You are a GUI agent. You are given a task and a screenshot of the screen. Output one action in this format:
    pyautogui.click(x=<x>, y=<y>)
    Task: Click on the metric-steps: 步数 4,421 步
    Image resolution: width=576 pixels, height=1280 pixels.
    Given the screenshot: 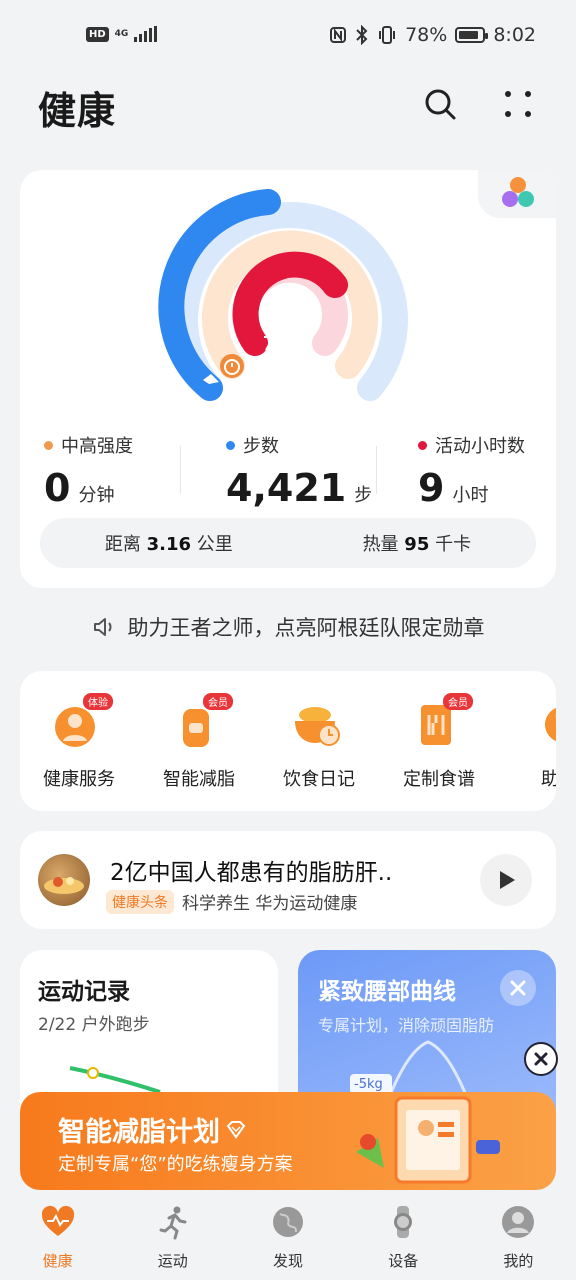 What is the action you would take?
    pyautogui.click(x=299, y=471)
    